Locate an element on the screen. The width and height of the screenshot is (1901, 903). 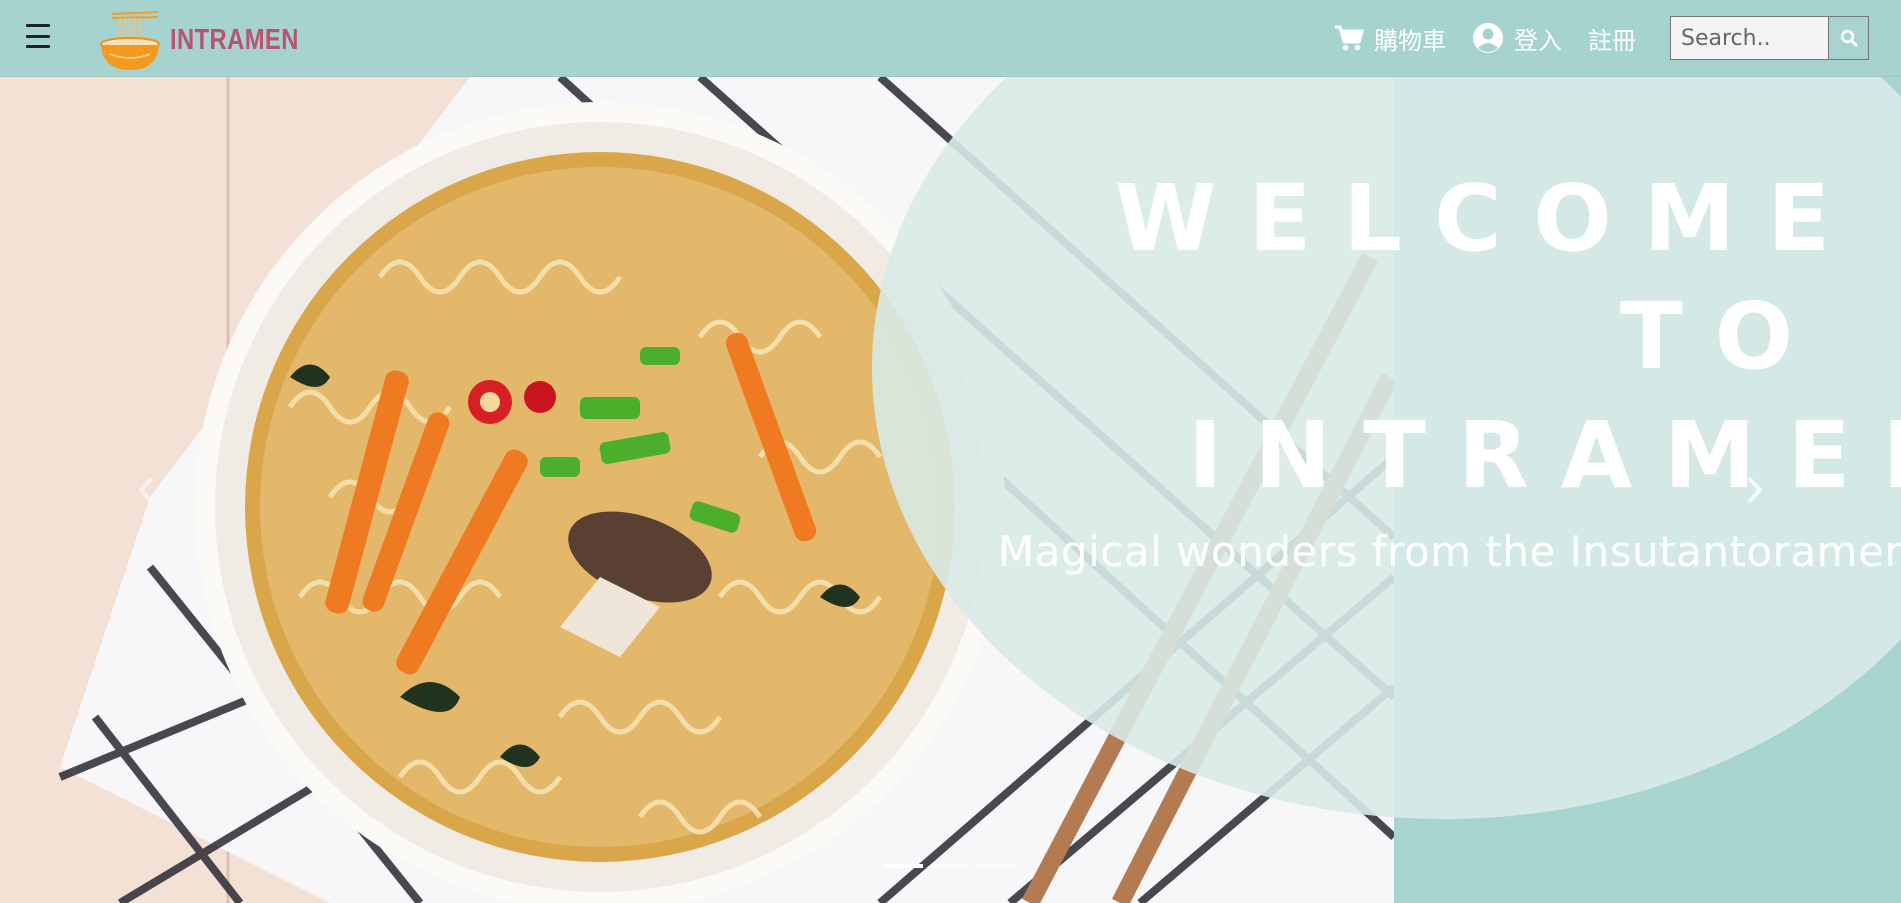
shopping-cart-icon is located at coordinates (1349, 38).